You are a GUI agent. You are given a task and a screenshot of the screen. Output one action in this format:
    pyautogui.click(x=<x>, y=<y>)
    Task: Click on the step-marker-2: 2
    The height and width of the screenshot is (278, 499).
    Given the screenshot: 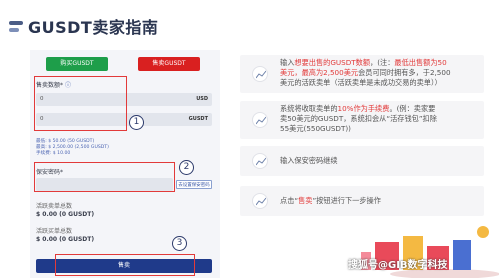 What is the action you would take?
    pyautogui.click(x=186, y=167)
    